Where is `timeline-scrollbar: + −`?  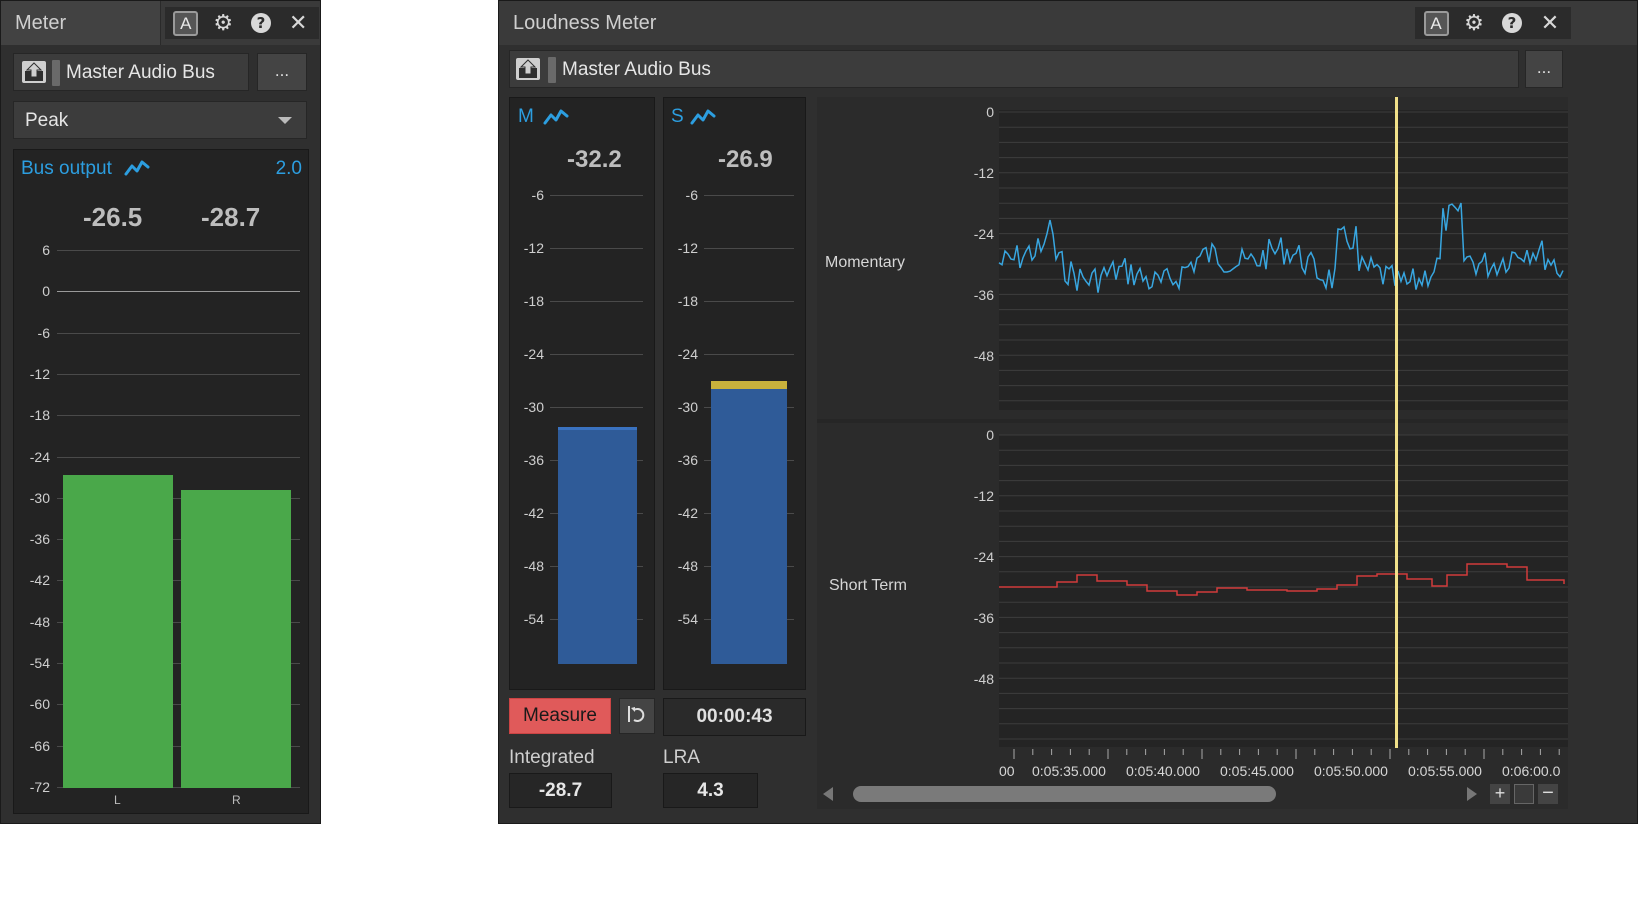
timeline-scrollbar: + − is located at coordinates (1192, 794).